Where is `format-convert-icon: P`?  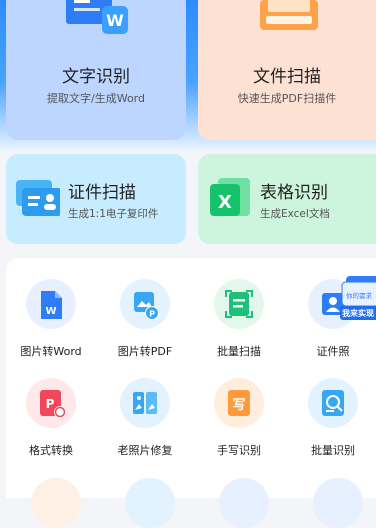 format-convert-icon: P is located at coordinates (51, 403).